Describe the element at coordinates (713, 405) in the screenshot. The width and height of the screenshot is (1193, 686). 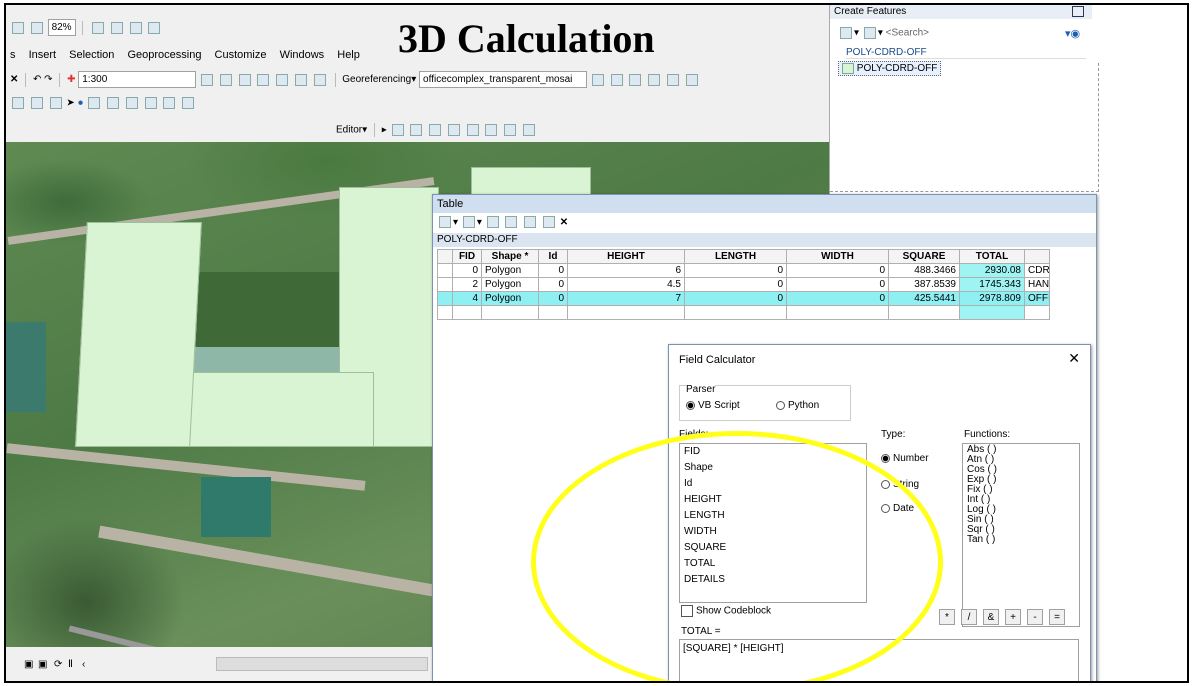
I see `parser-vbscript-radio: VB Script` at that location.